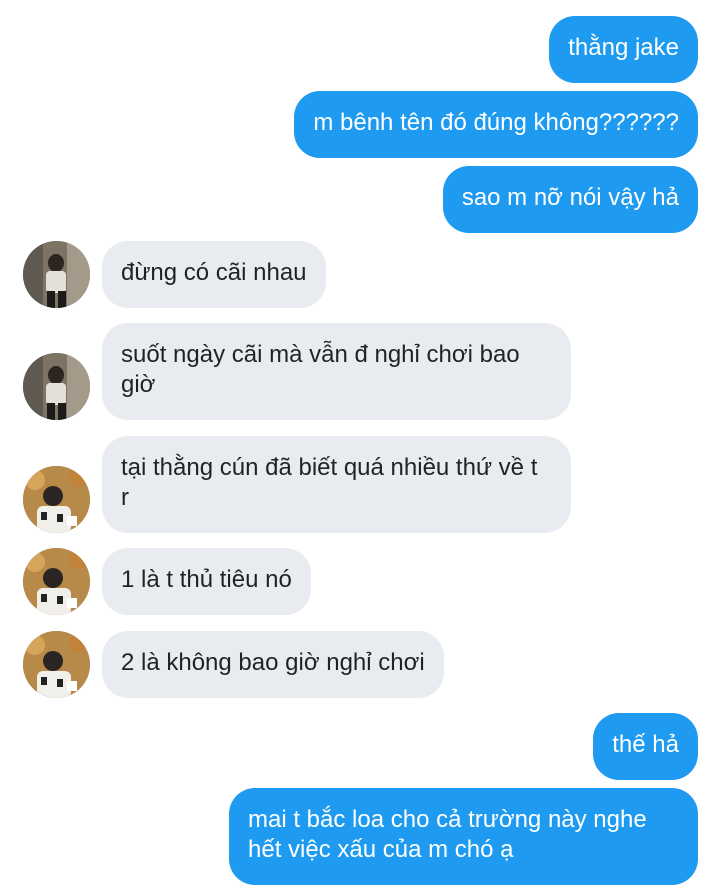 The image size is (719, 891). What do you see at coordinates (336, 371) in the screenshot?
I see `incoming-message-bubble: suốt ngày cãi mà vẫn đ nghỉ chơi bao giờ` at bounding box center [336, 371].